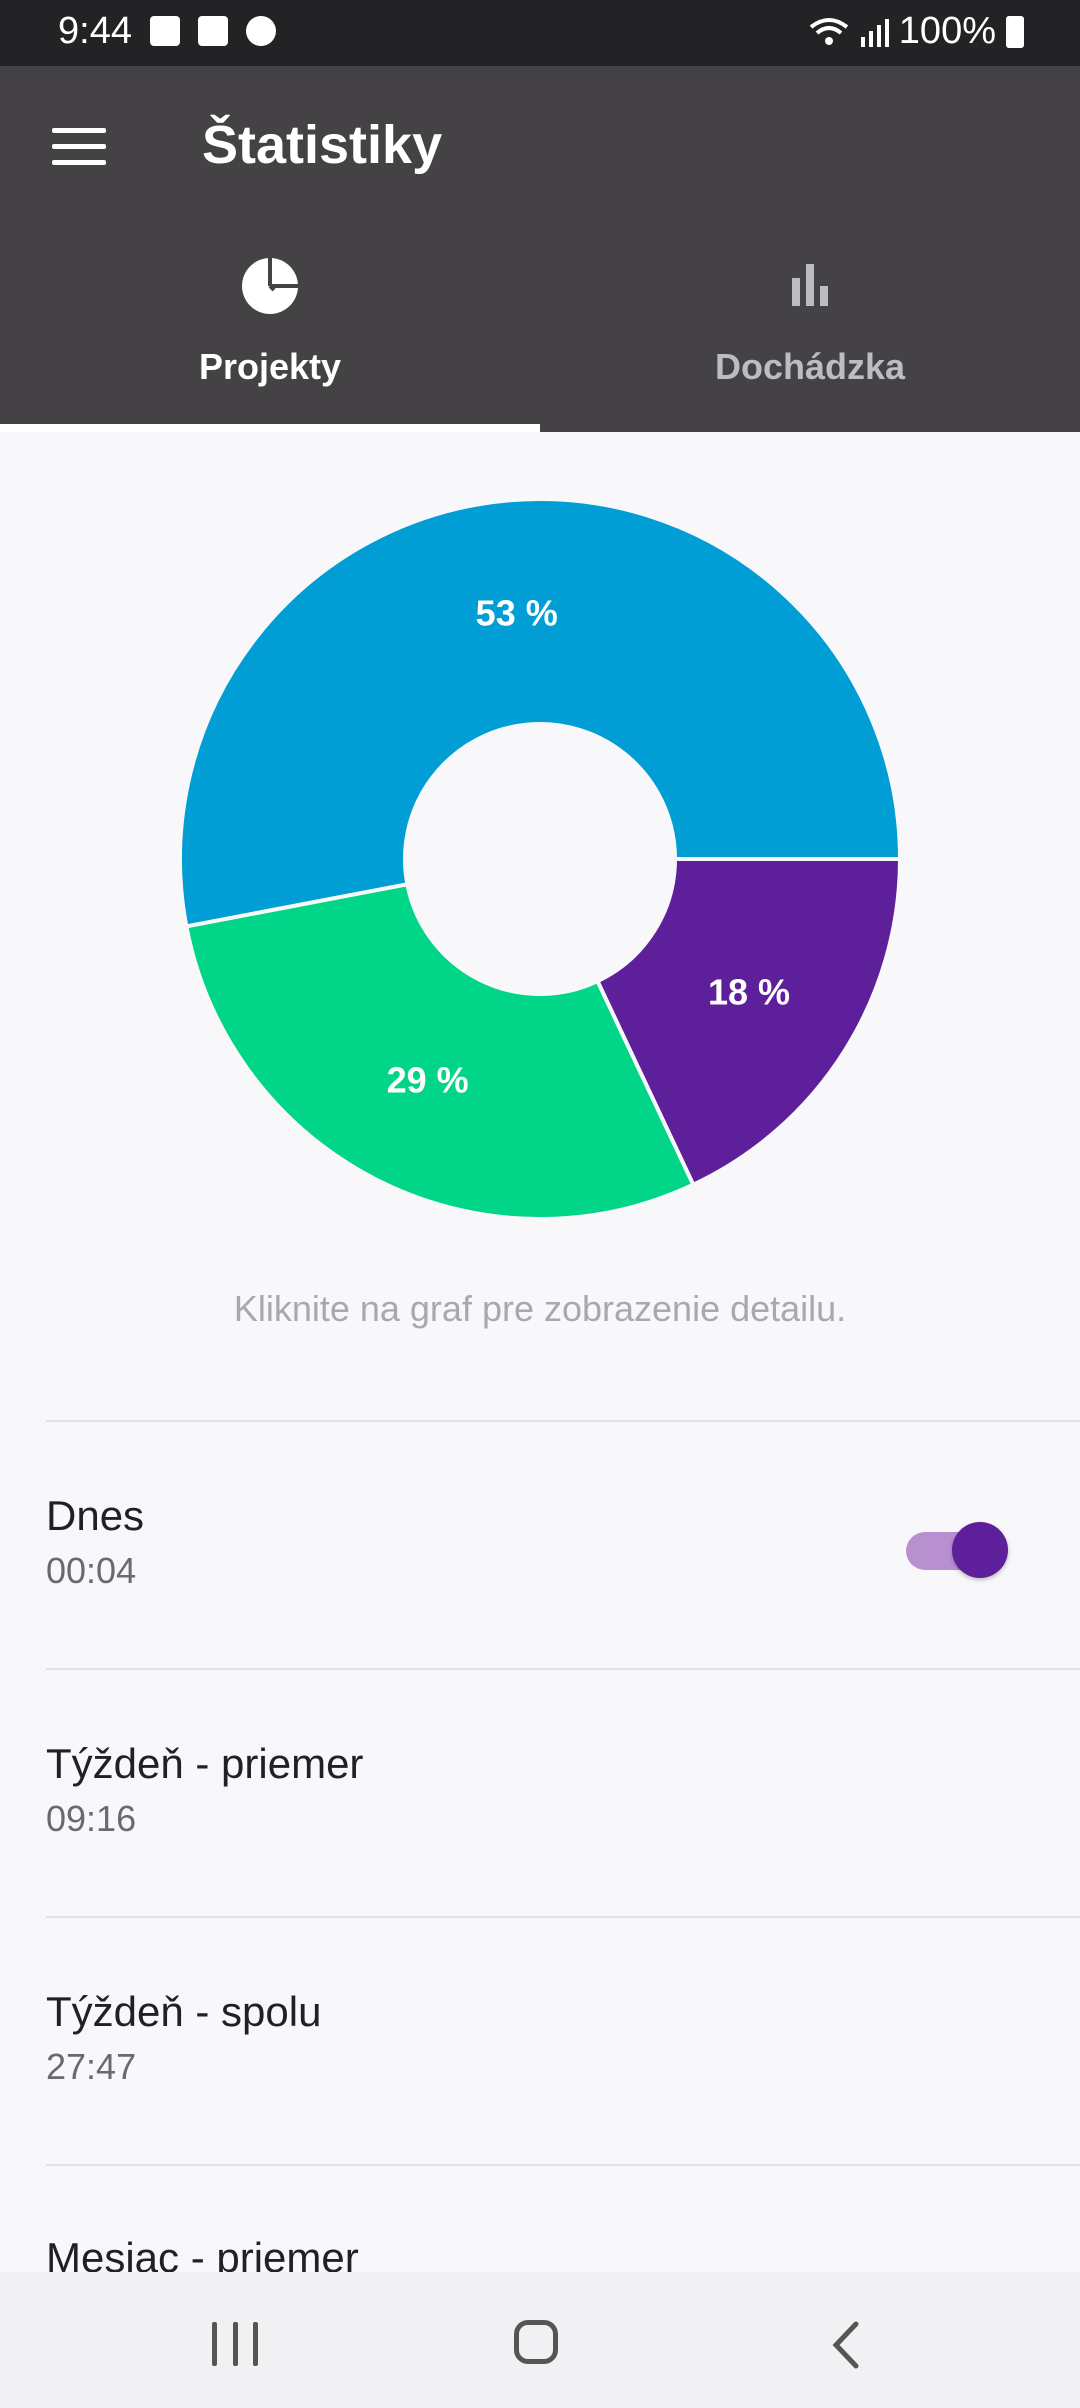  What do you see at coordinates (749, 992) in the screenshot?
I see `pie-slice-label: 18 %` at bounding box center [749, 992].